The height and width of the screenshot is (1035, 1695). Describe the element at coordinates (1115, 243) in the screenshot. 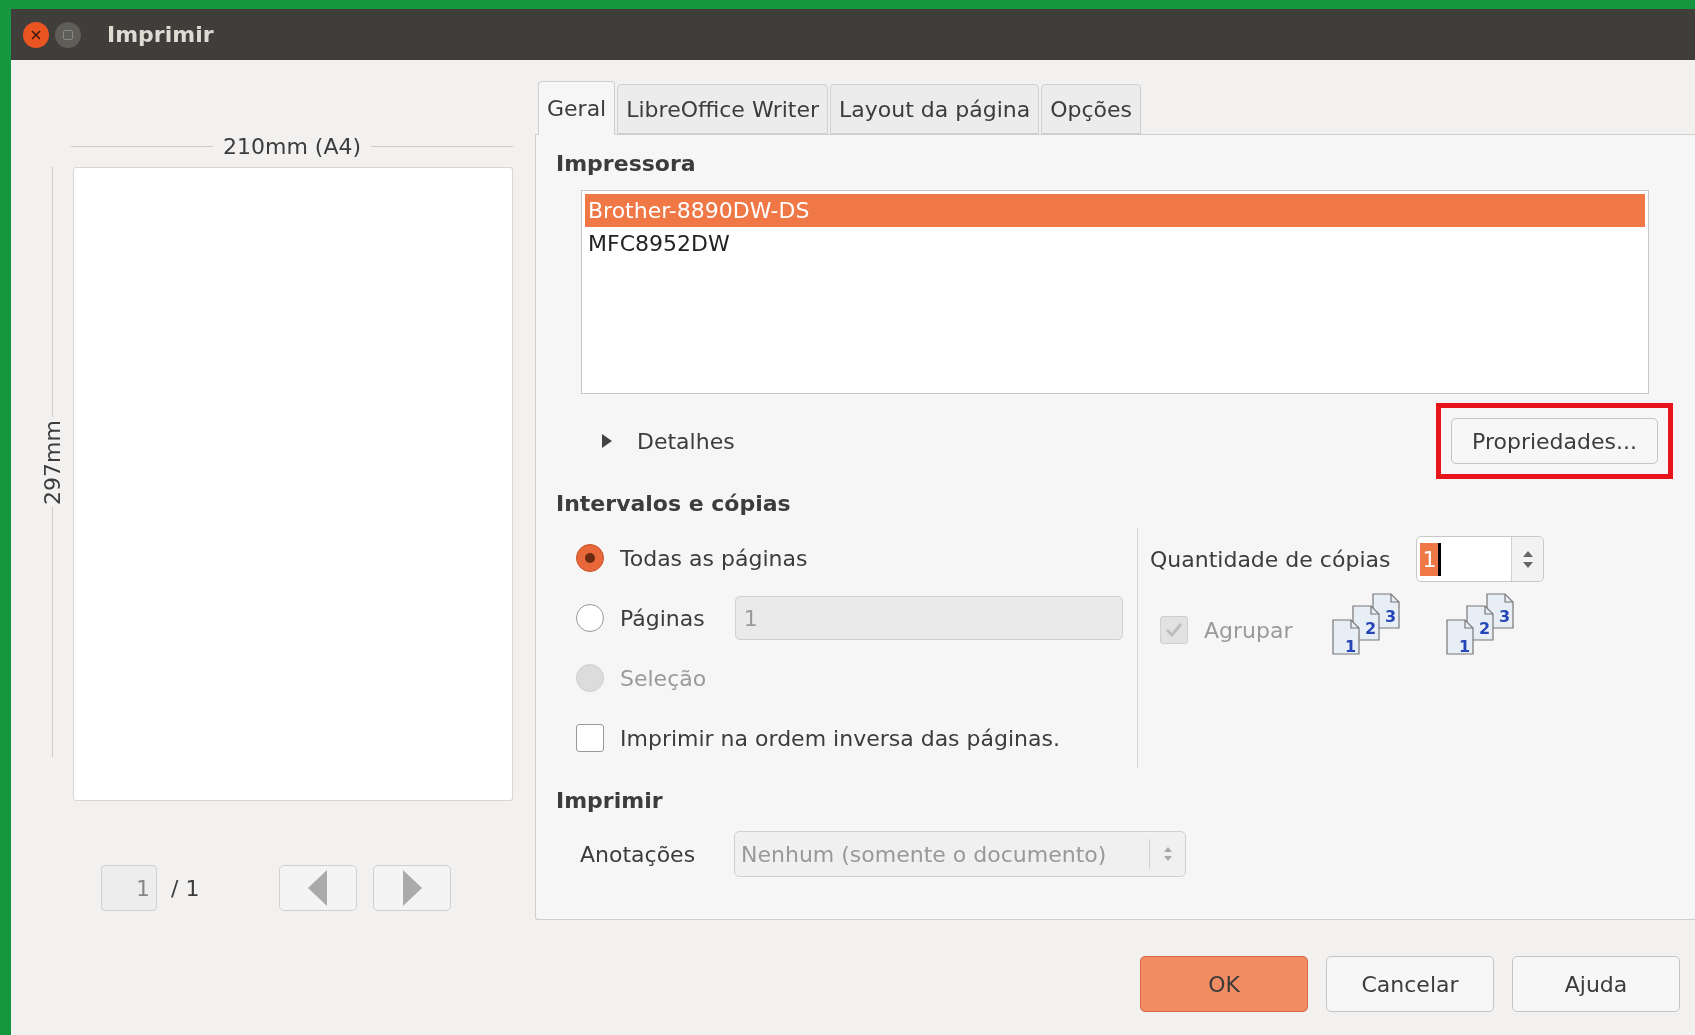

I see `printer-item: MFC8952DW` at that location.